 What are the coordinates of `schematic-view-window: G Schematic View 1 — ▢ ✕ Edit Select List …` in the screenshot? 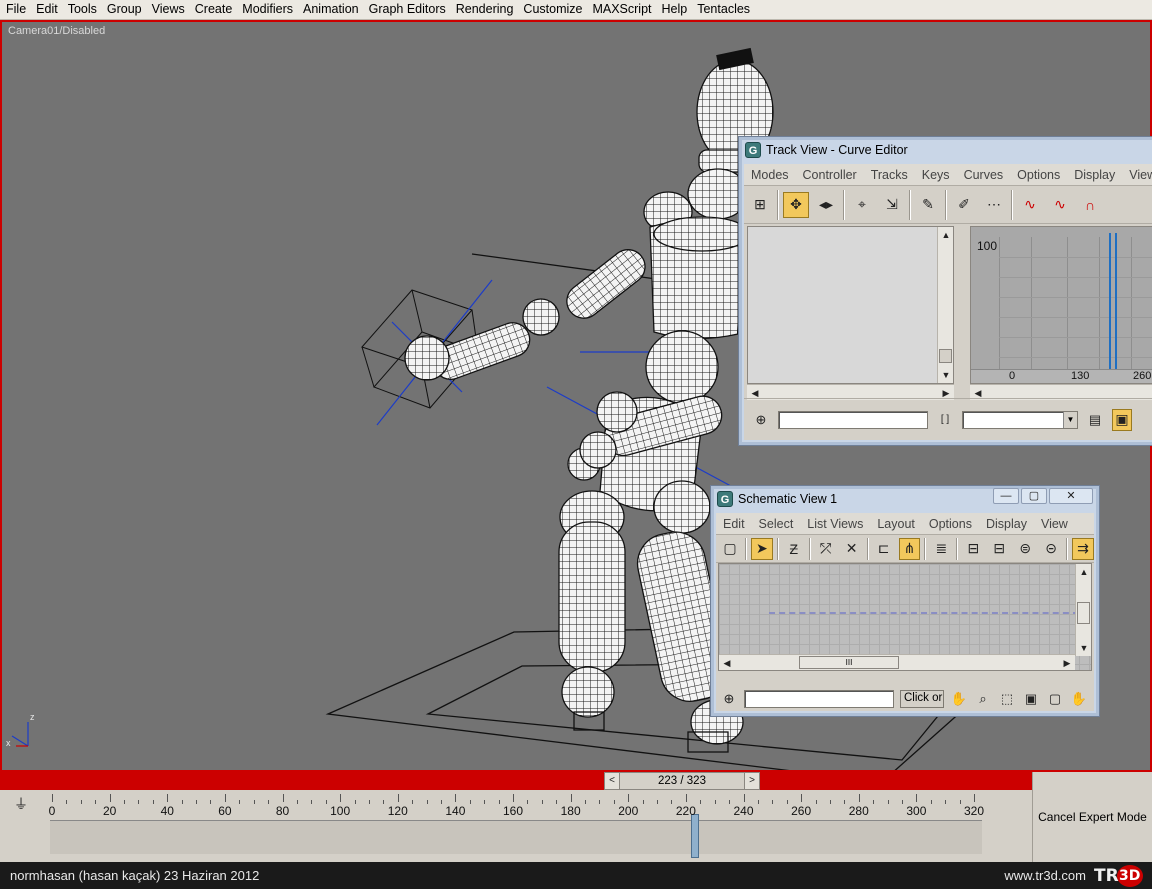 It's located at (905, 601).